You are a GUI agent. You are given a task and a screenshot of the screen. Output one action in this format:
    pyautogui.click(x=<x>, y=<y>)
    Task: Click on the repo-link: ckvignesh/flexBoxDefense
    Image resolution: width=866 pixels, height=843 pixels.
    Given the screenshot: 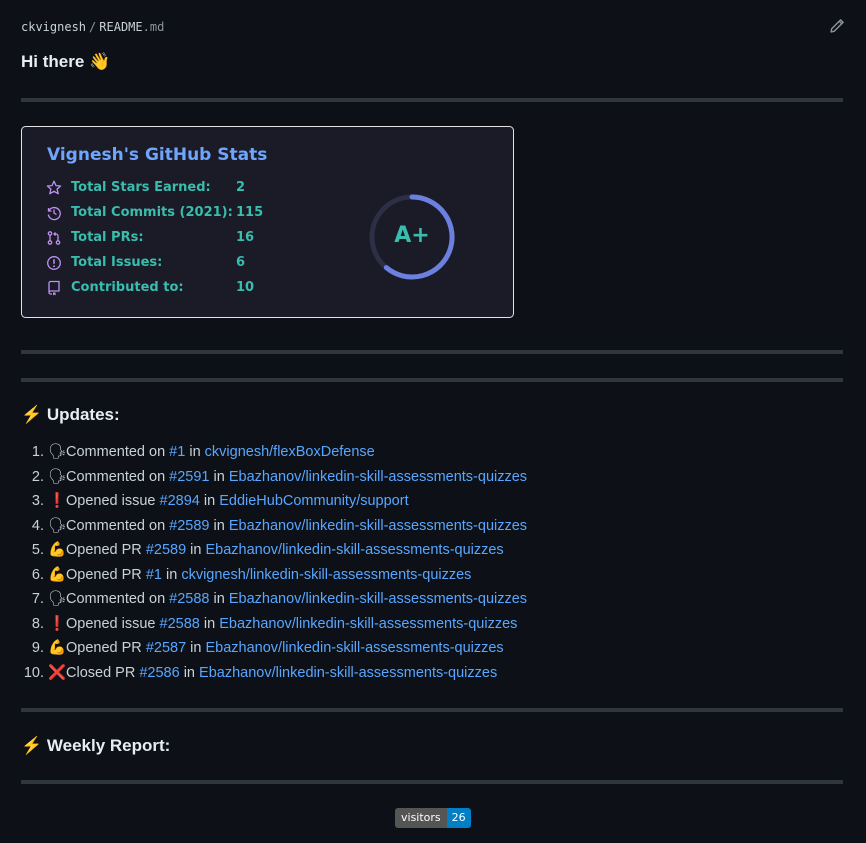 What is the action you would take?
    pyautogui.click(x=290, y=452)
    